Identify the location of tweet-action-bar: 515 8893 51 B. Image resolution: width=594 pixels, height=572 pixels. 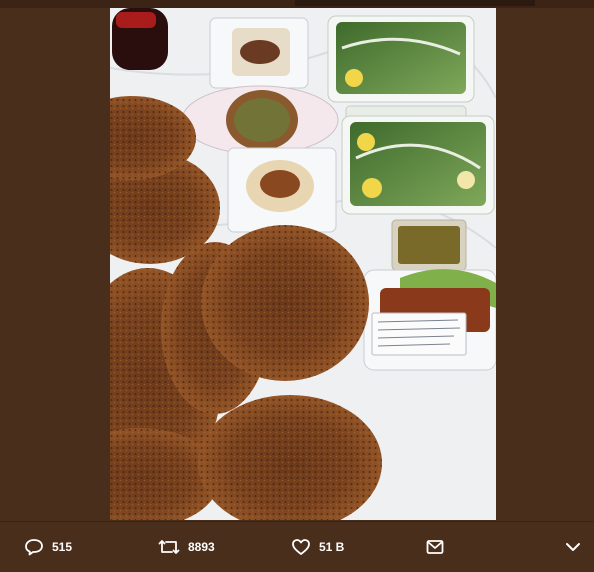
(297, 546).